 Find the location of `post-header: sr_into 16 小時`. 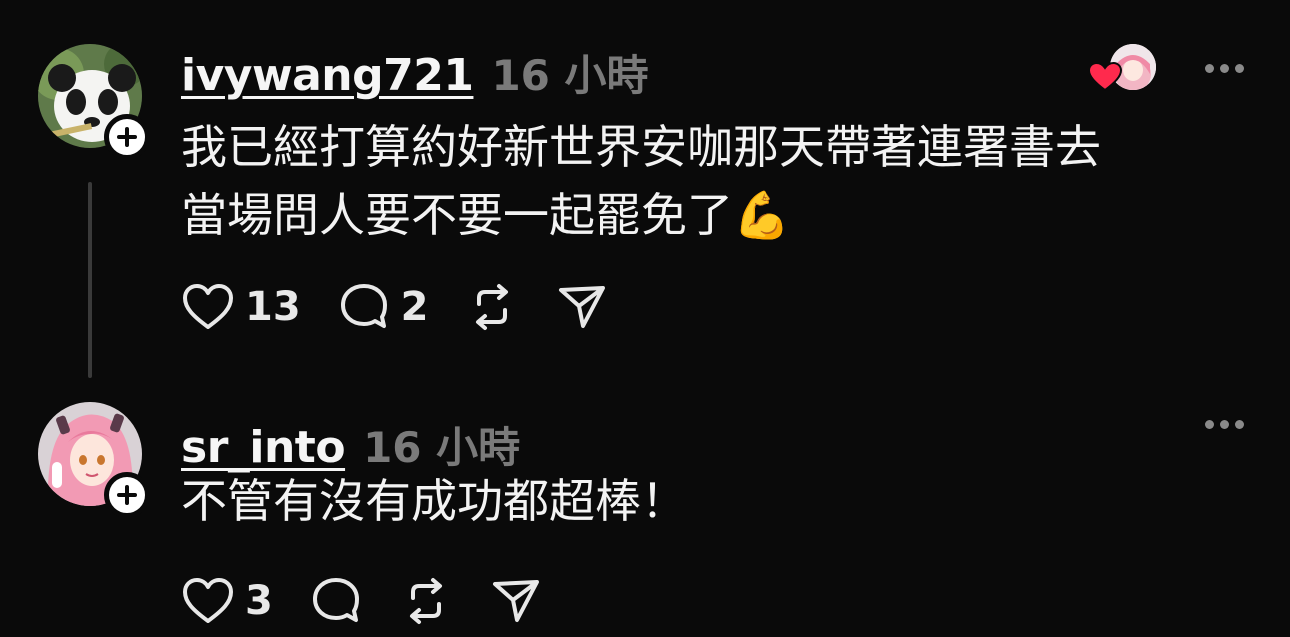

post-header: sr_into 16 小時 is located at coordinates (350, 444).